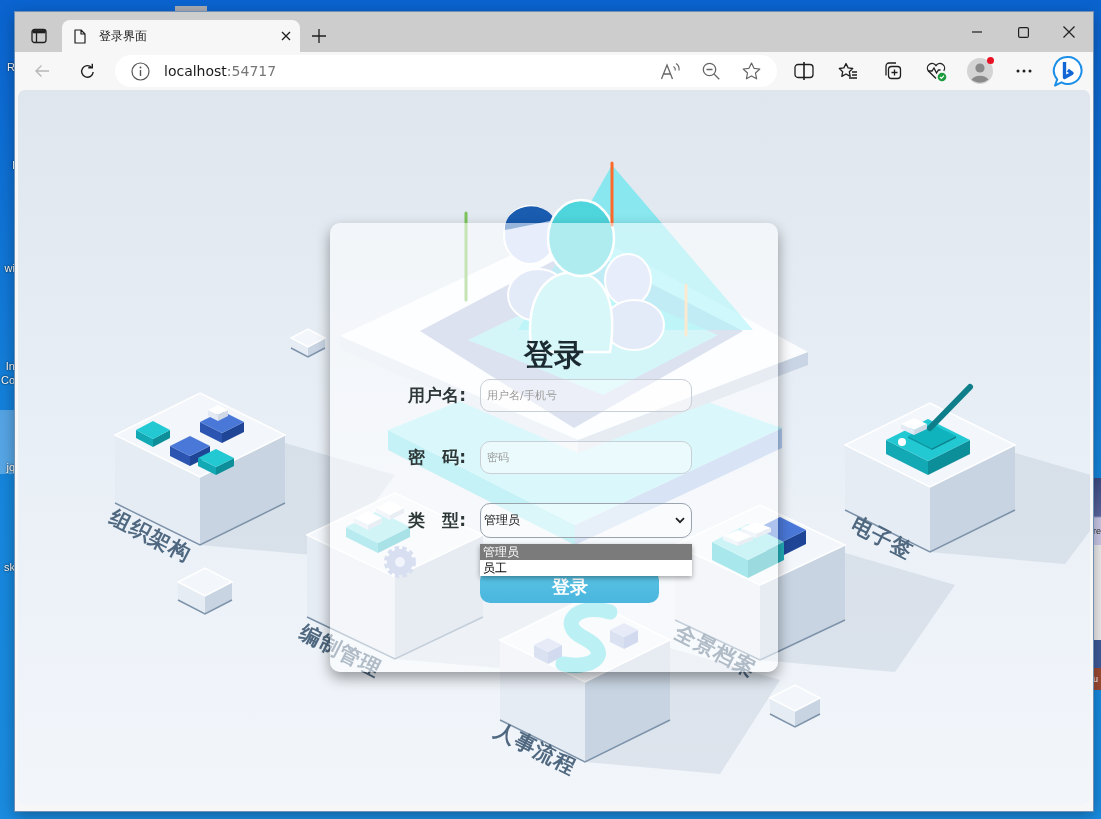 The height and width of the screenshot is (819, 1101). Describe the element at coordinates (977, 32) in the screenshot. I see `minimize-icon` at that location.